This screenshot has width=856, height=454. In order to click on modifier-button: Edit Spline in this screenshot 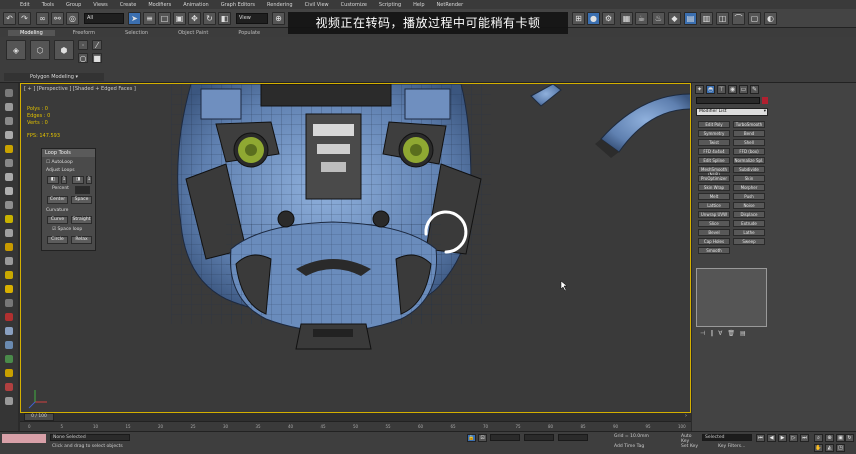, I will do `click(714, 160)`.